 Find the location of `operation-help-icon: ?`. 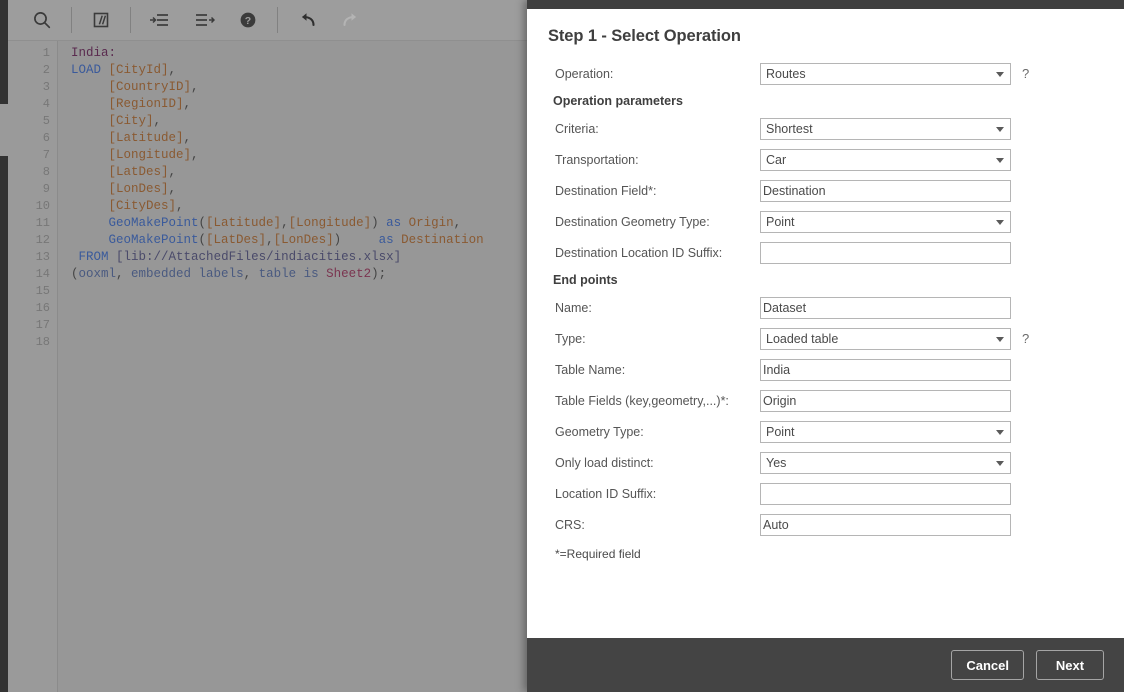

operation-help-icon: ? is located at coordinates (1025, 73).